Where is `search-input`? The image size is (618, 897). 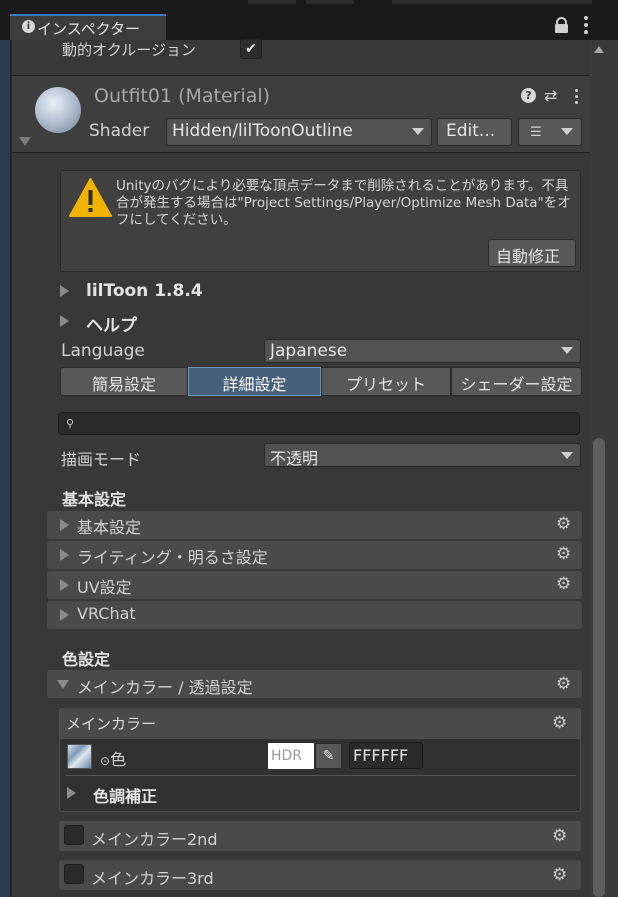
search-input is located at coordinates (319, 423).